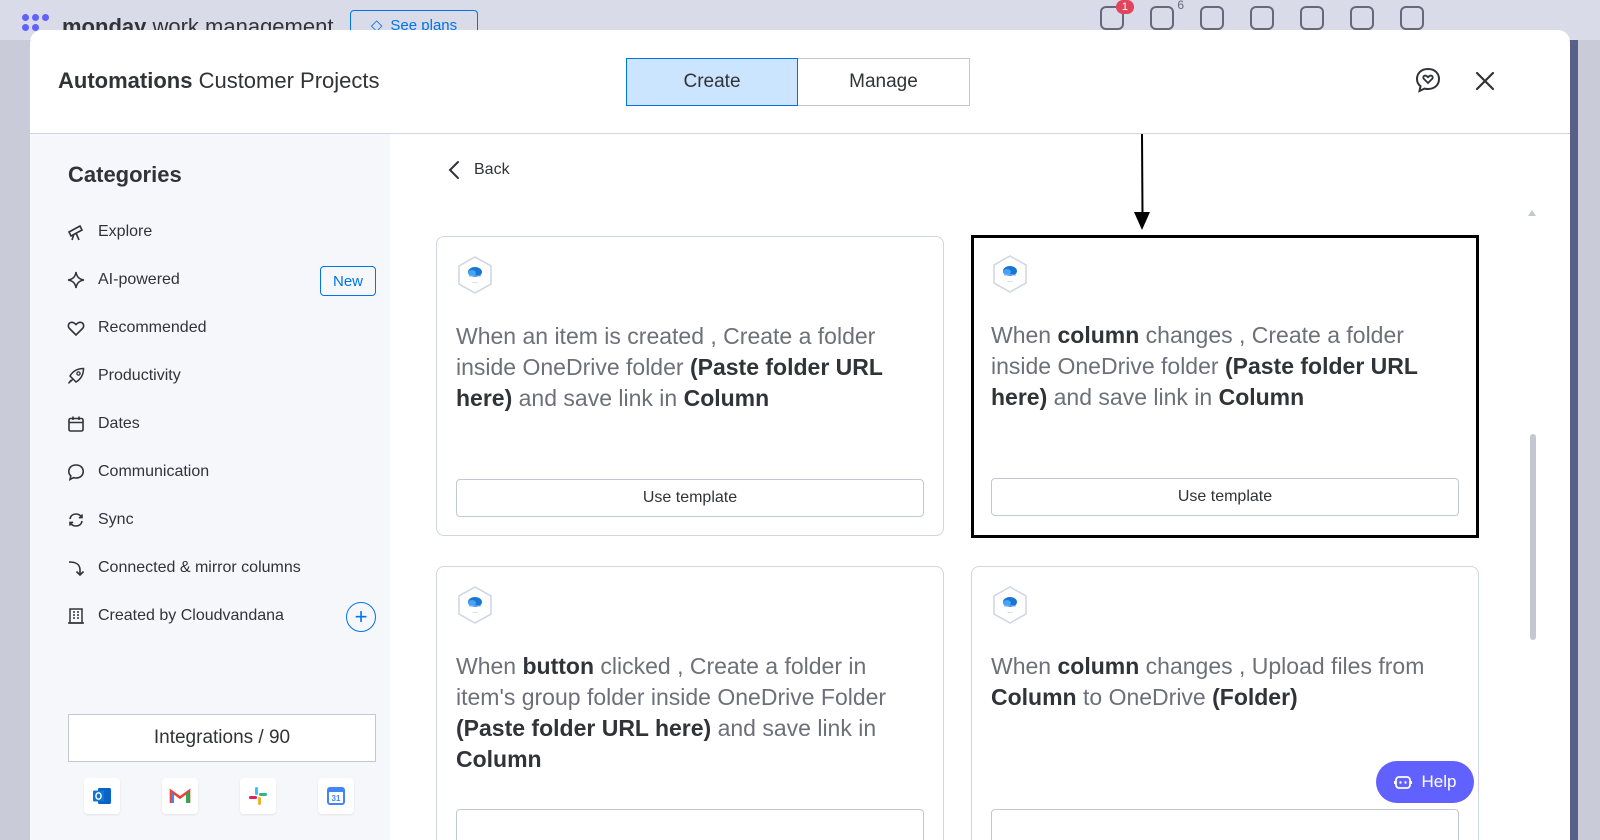 This screenshot has width=1600, height=840. Describe the element at coordinates (221, 520) in the screenshot. I see `sidebar-item-sync: Sync` at that location.